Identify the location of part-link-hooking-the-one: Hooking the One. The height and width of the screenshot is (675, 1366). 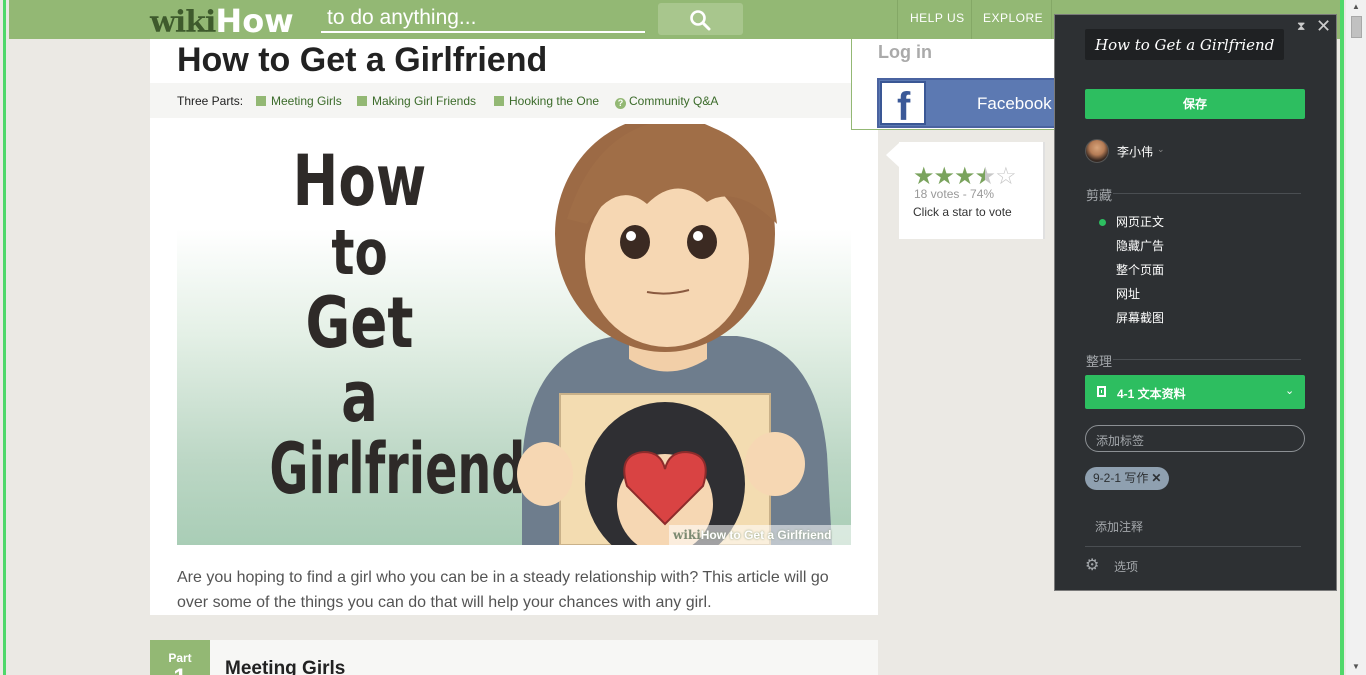
(546, 101).